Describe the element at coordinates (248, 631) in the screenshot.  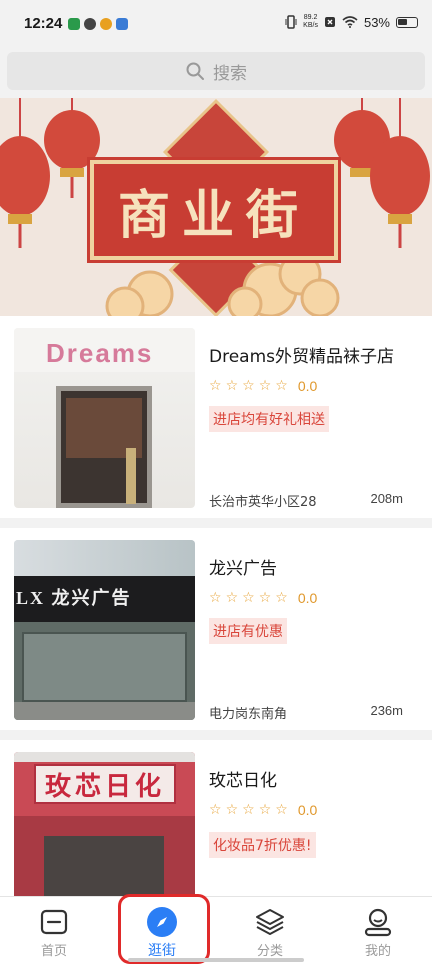
I see `promo-tag: 进店有优惠` at that location.